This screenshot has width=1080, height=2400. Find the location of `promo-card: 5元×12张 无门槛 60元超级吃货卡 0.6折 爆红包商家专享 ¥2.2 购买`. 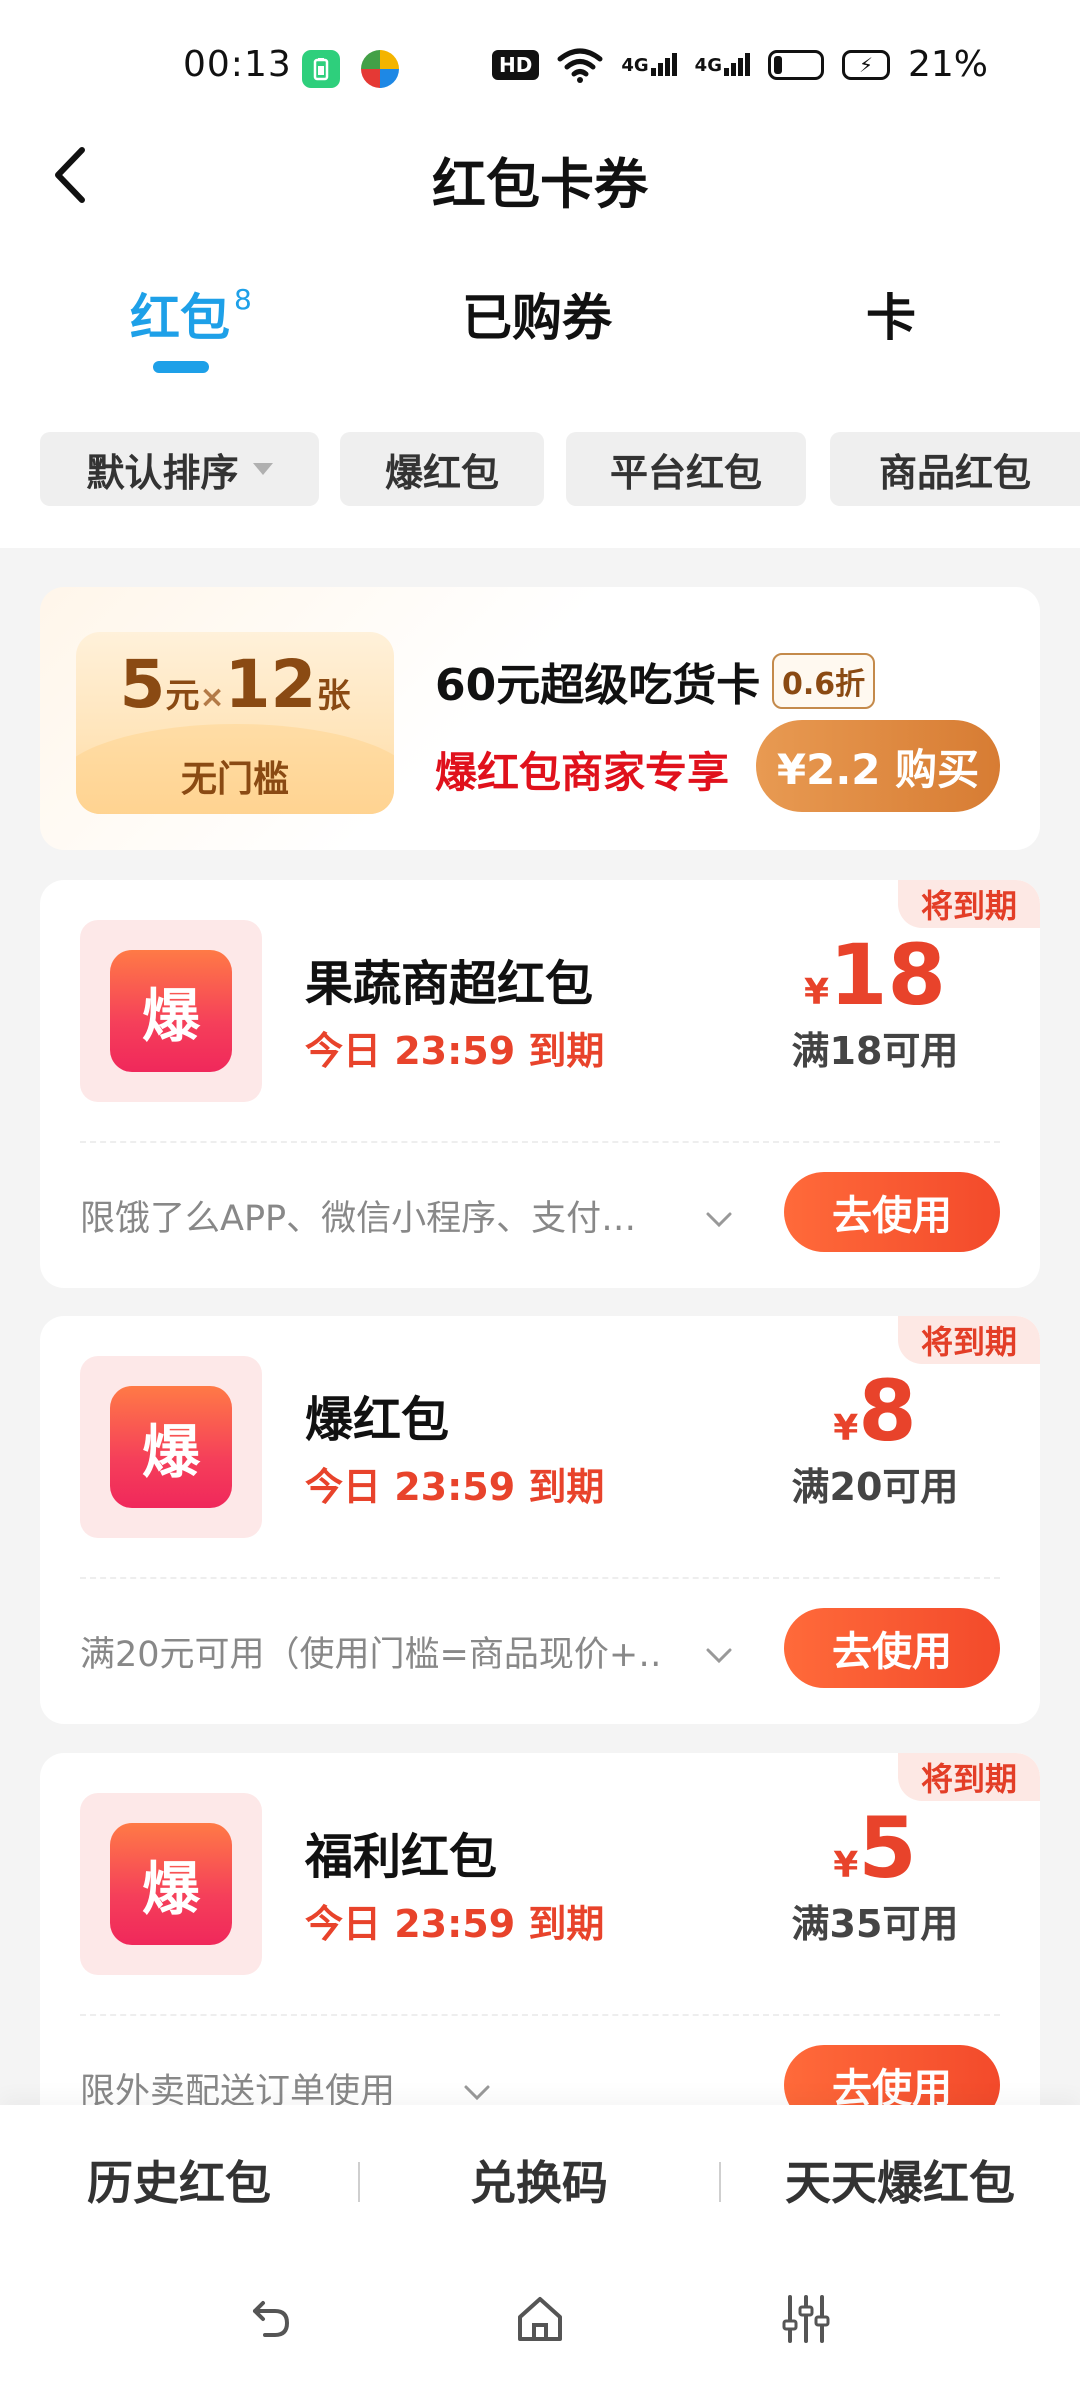

promo-card: 5元×12张 无门槛 60元超级吃货卡 0.6折 爆红包商家专享 ¥2.2 购买 is located at coordinates (540, 718).